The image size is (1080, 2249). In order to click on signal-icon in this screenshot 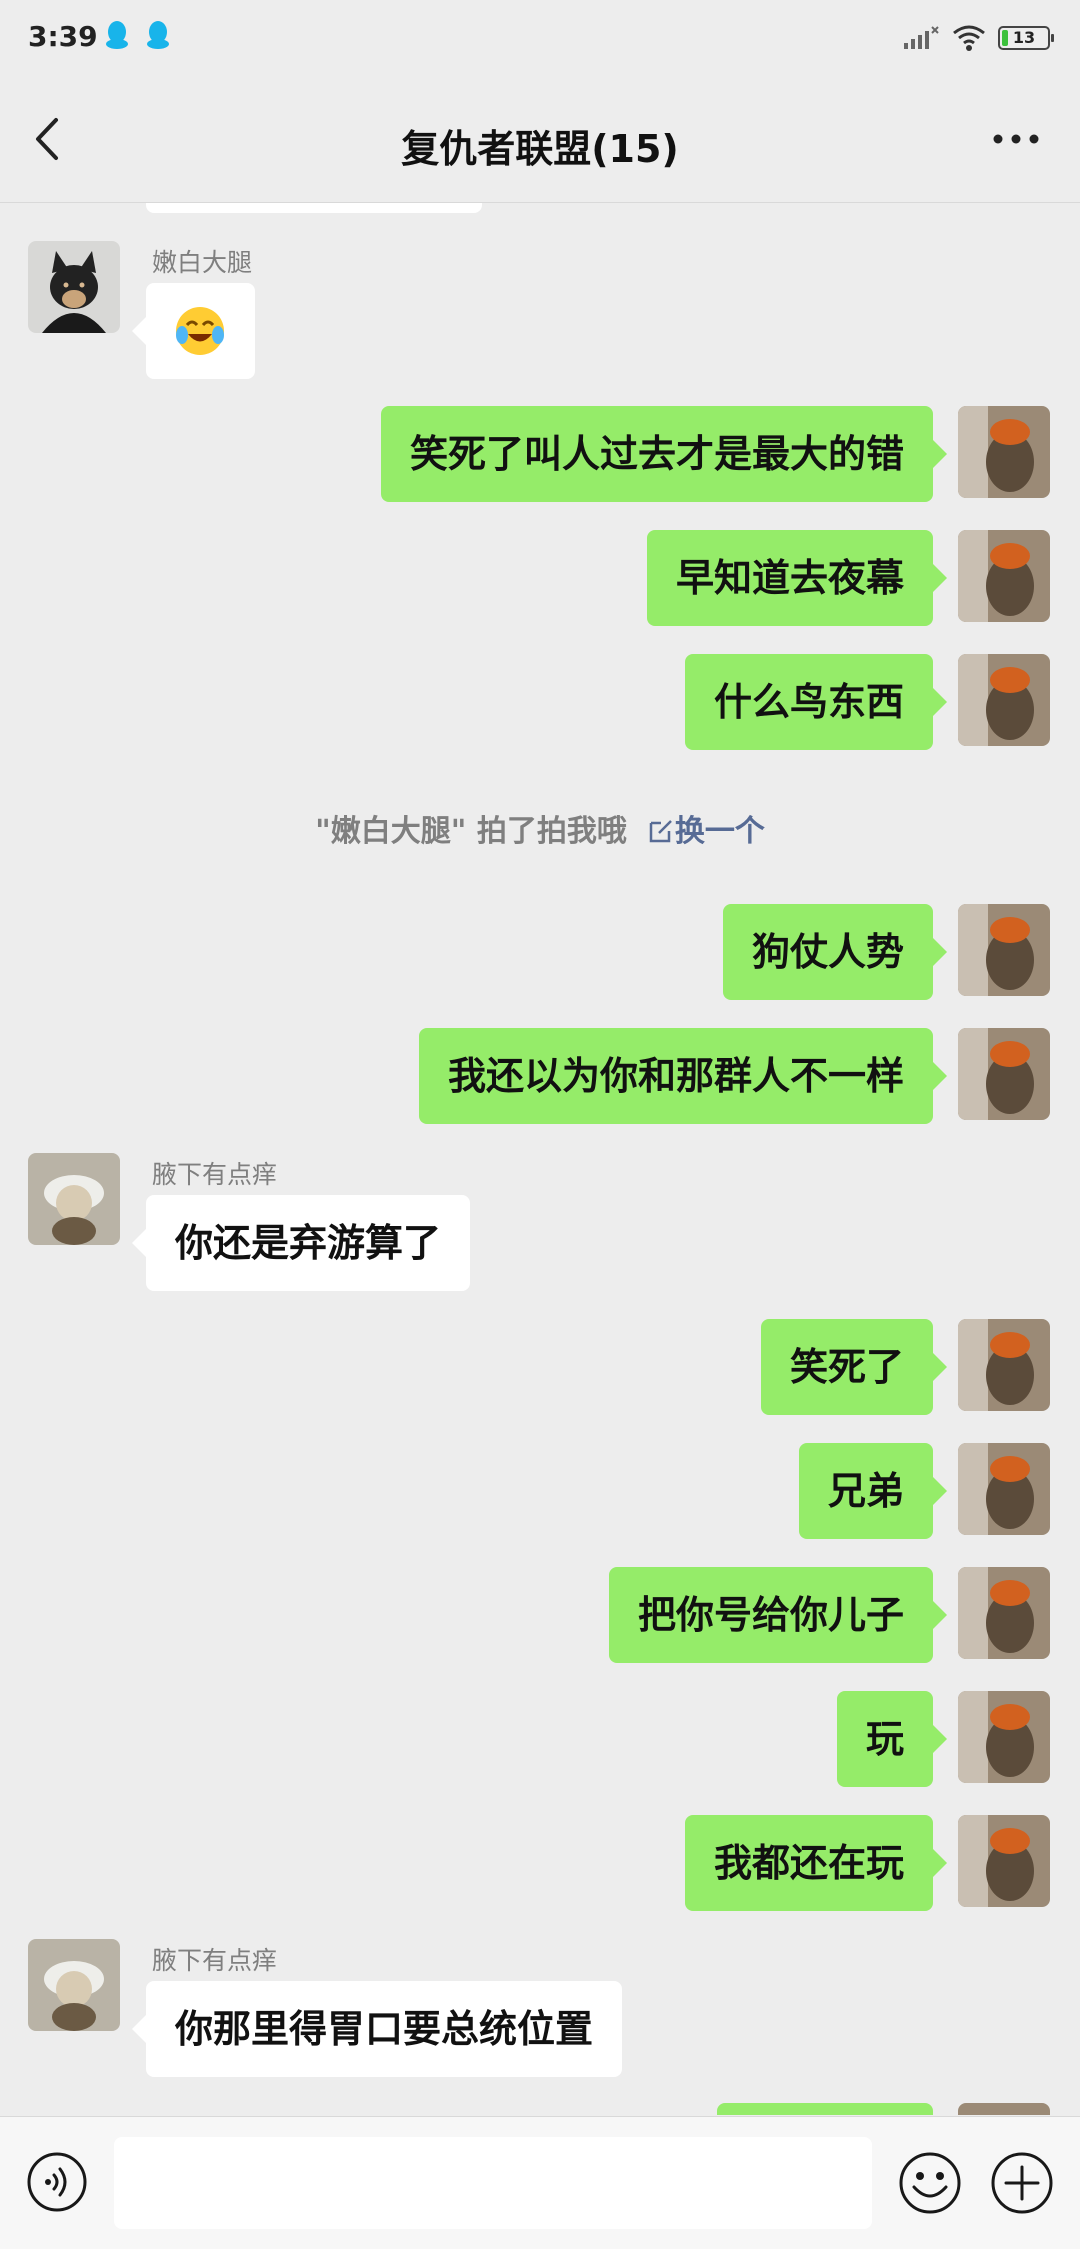, I will do `click(921, 37)`.